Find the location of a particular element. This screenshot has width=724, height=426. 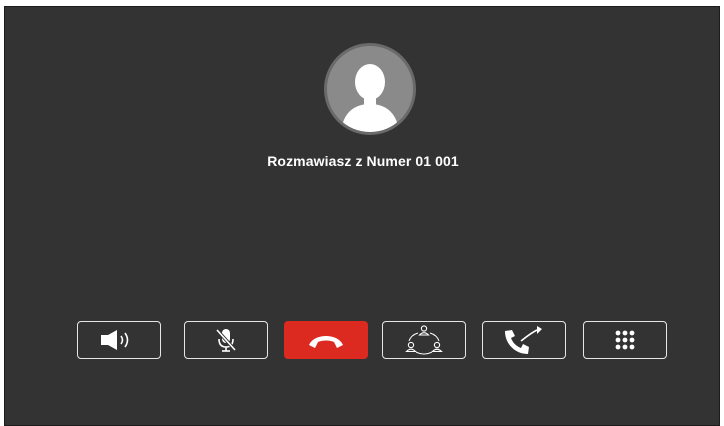

dialpad-button is located at coordinates (625, 340).